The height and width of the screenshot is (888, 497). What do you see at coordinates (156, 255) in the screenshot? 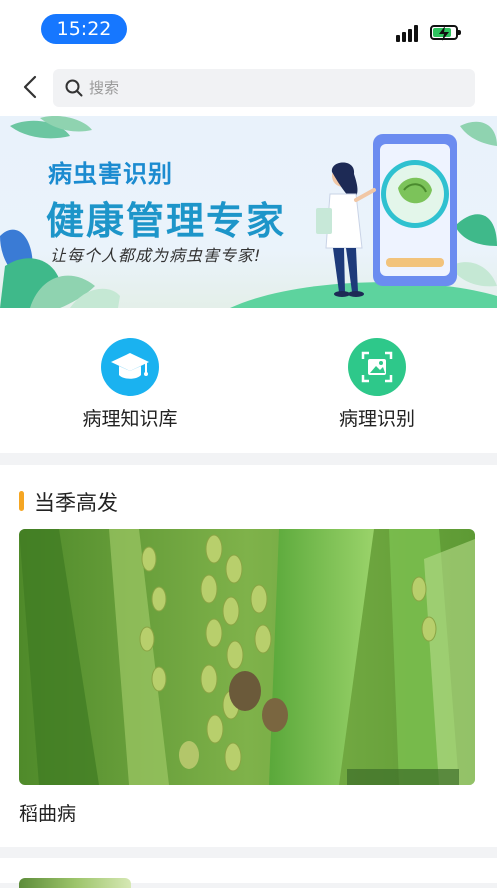
I see `banner-slogan: 让每个人都成为病虫害专家!` at bounding box center [156, 255].